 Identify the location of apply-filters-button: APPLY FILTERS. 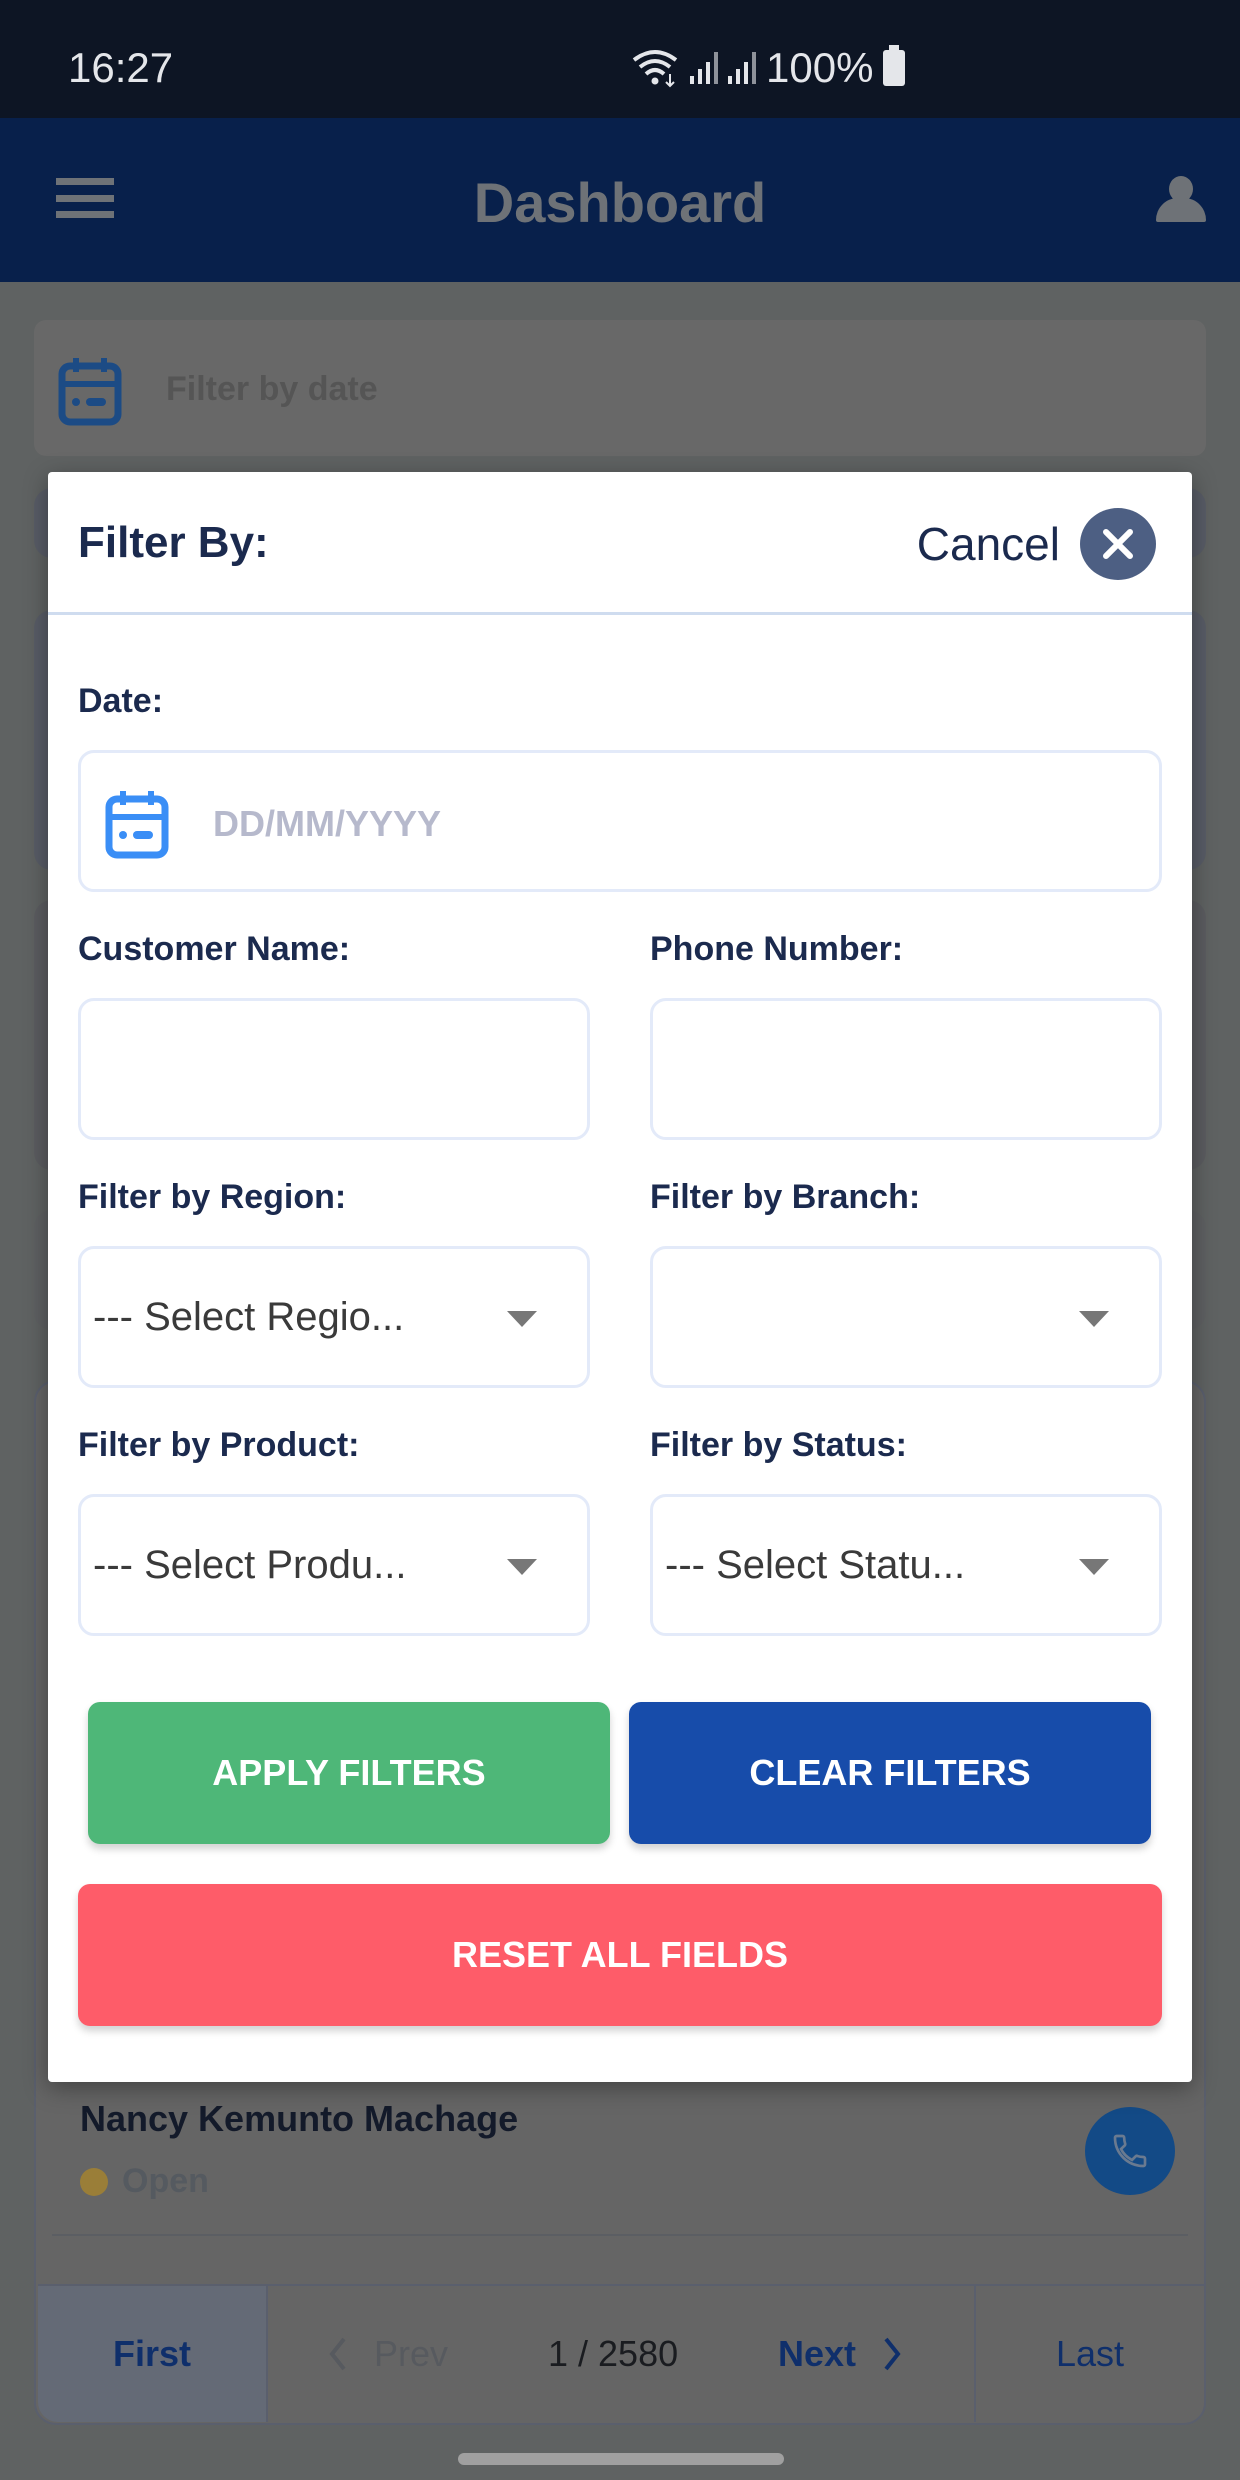
(349, 1773).